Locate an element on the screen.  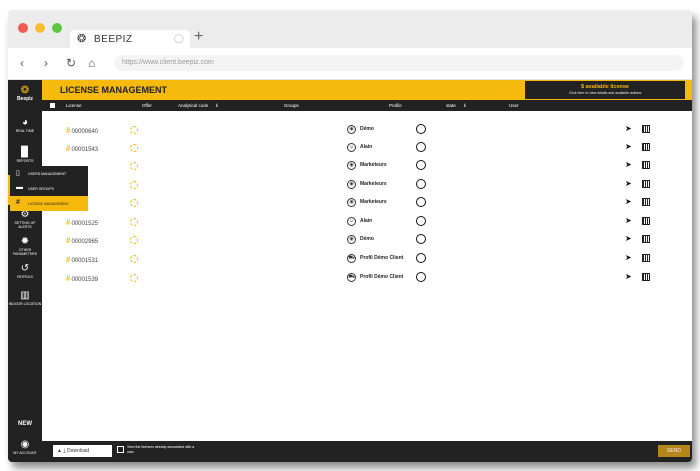
sidebar-item-patrols: ↺ Patrols is located at coordinates (25, 275).